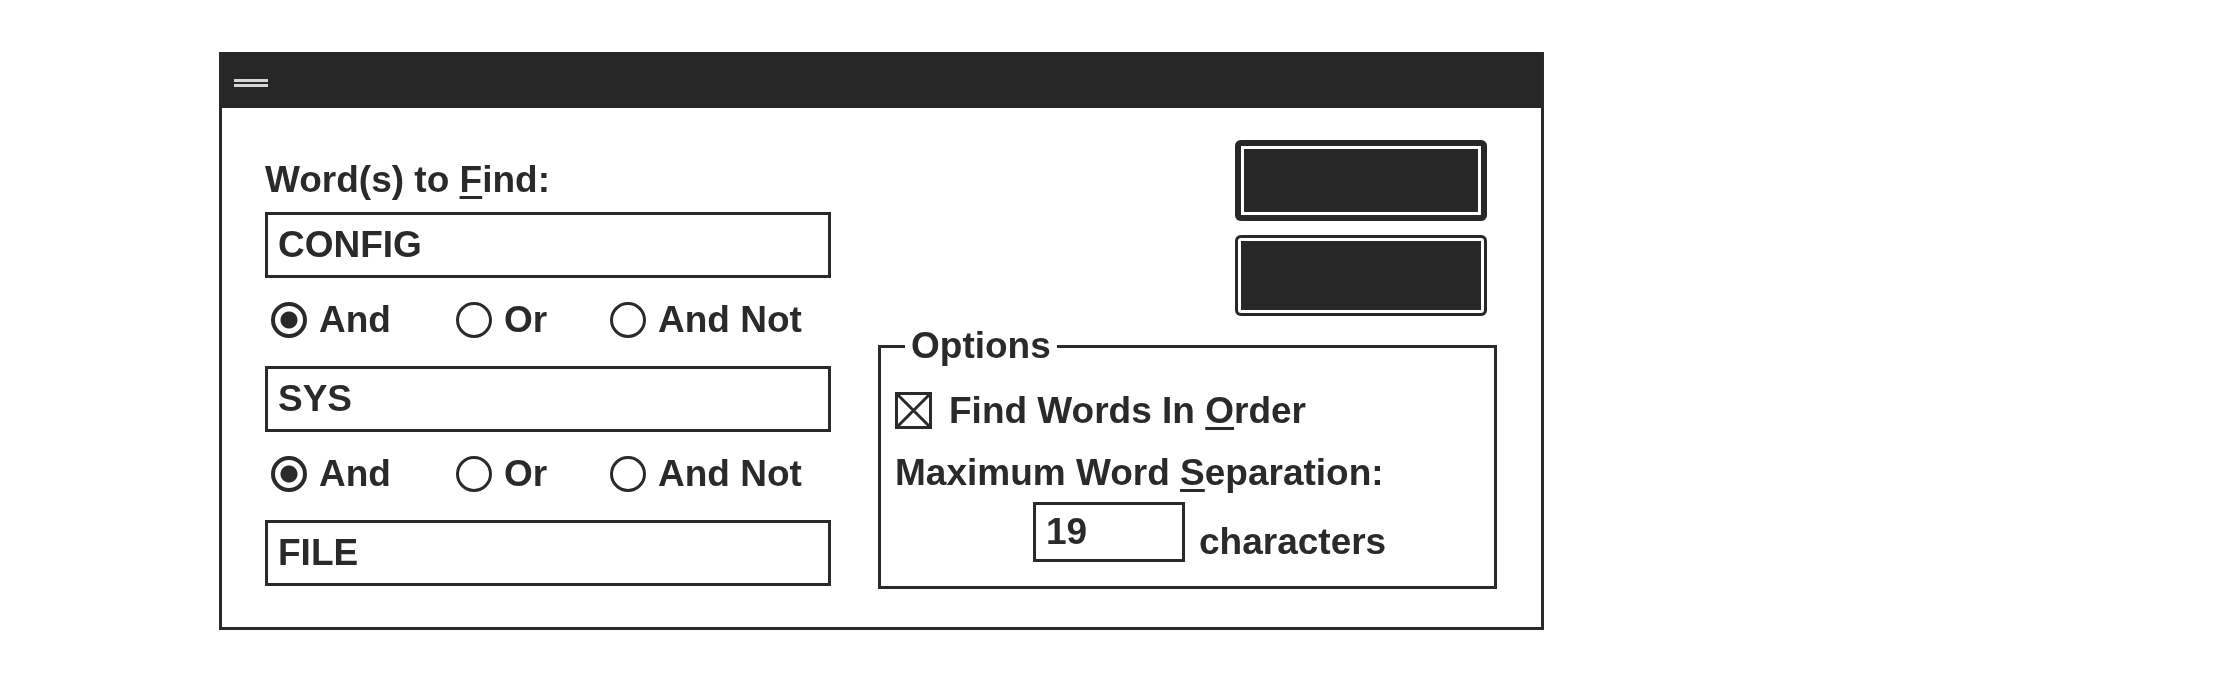  Describe the element at coordinates (548, 553) in the screenshot. I see `search-term-field: FILE` at that location.